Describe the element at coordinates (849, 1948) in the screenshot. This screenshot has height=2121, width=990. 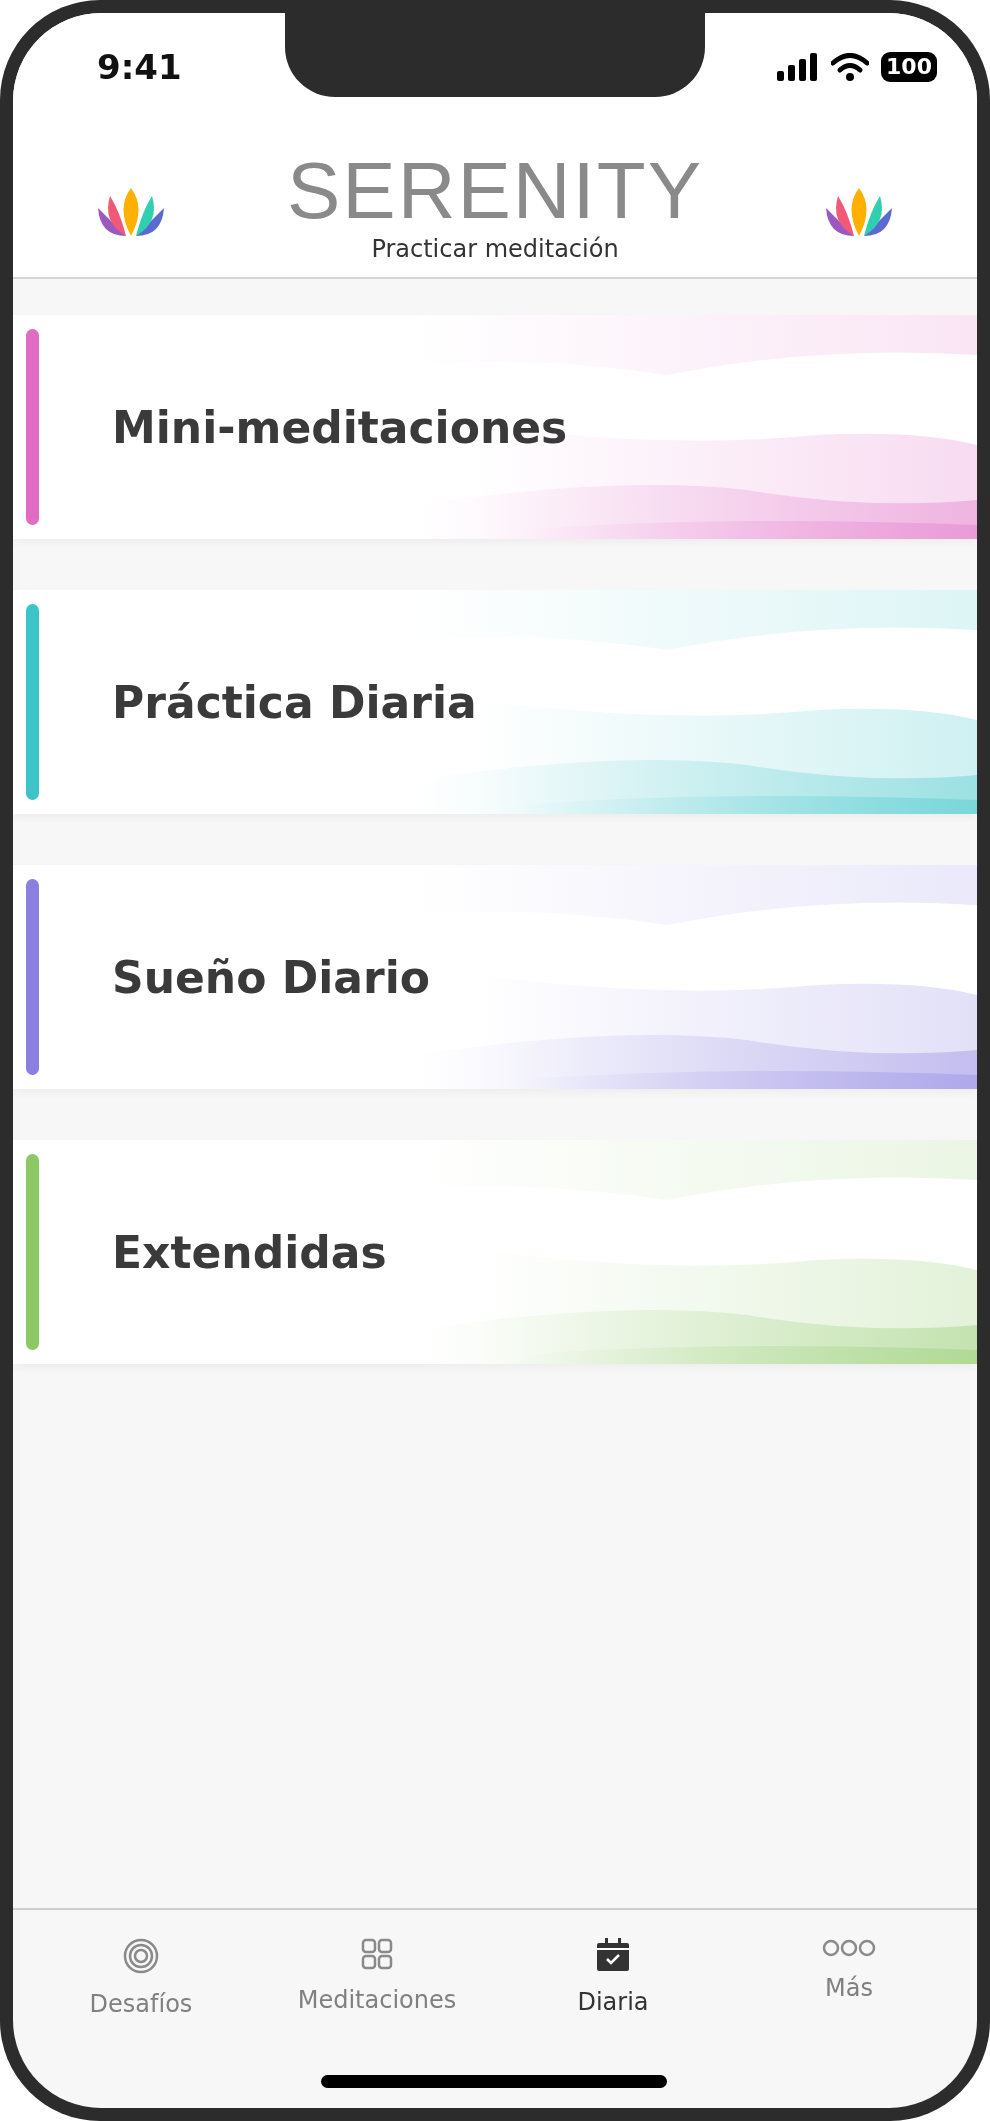
I see `more-icon` at that location.